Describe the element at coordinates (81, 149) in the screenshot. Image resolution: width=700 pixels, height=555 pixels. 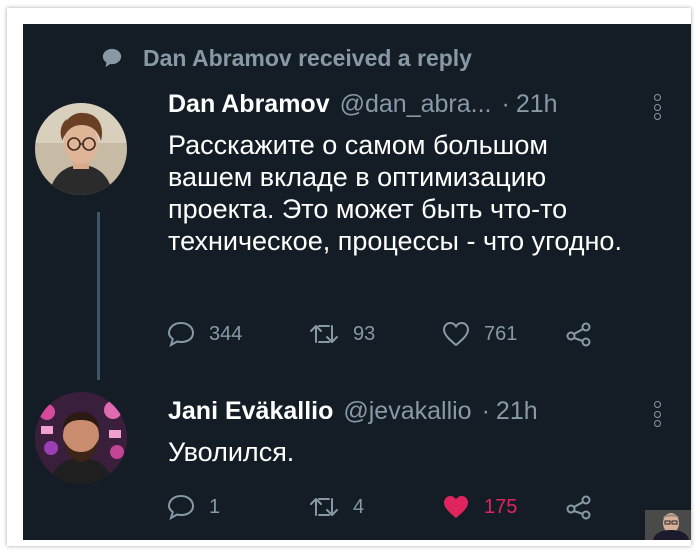
I see `avatar-dan-abramov` at that location.